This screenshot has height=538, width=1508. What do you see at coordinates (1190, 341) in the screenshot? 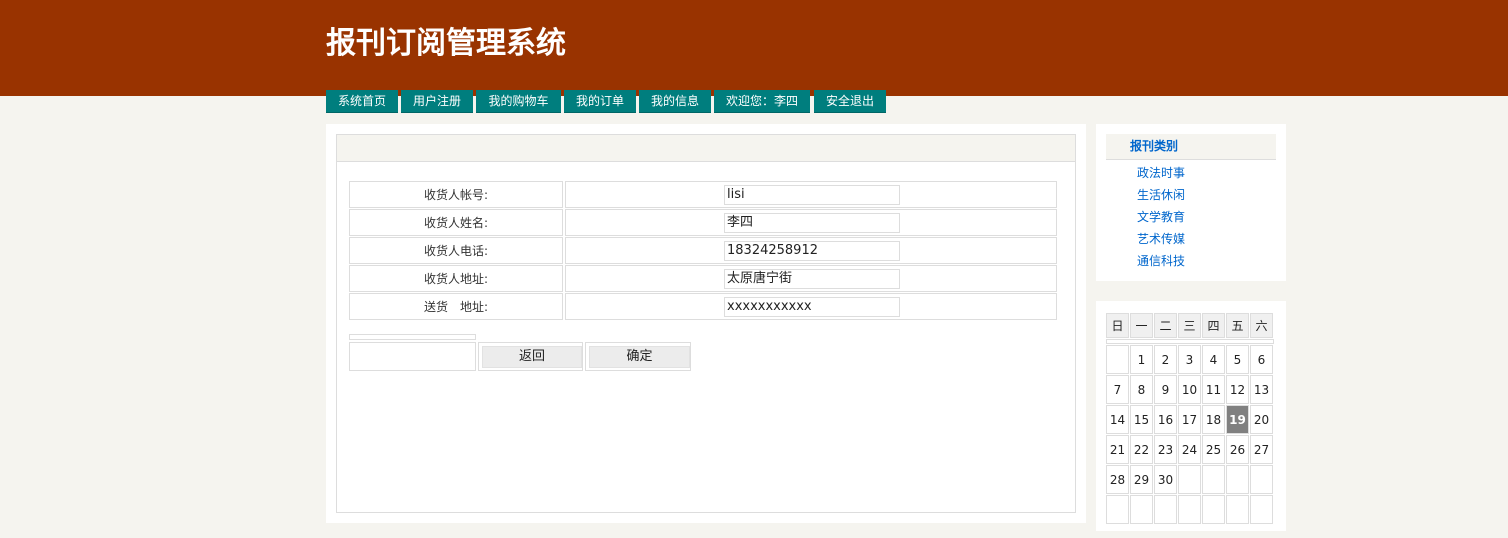
I see `calendar-separator` at bounding box center [1190, 341].